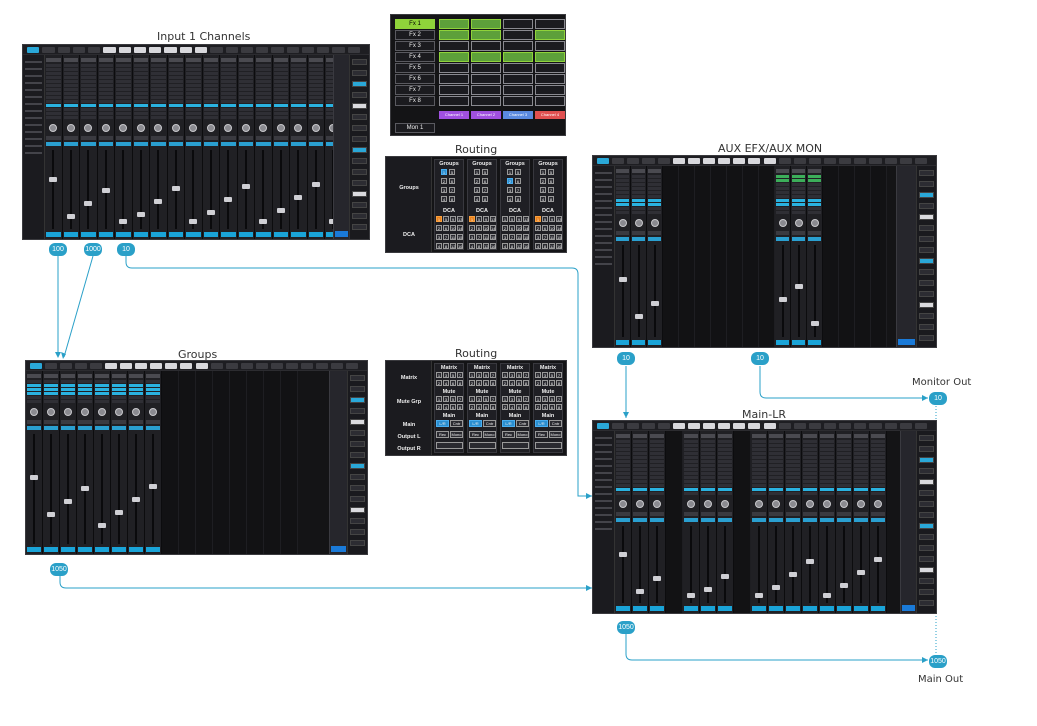 The image size is (1037, 726). What do you see at coordinates (472, 246) in the screenshot?
I see `dca-assign-cell: 4` at bounding box center [472, 246].